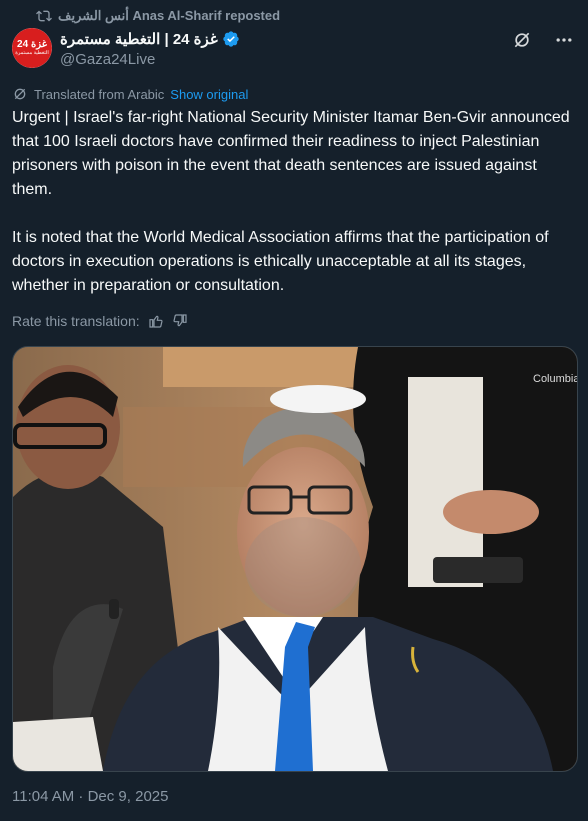  I want to click on repost-icon, so click(44, 16).